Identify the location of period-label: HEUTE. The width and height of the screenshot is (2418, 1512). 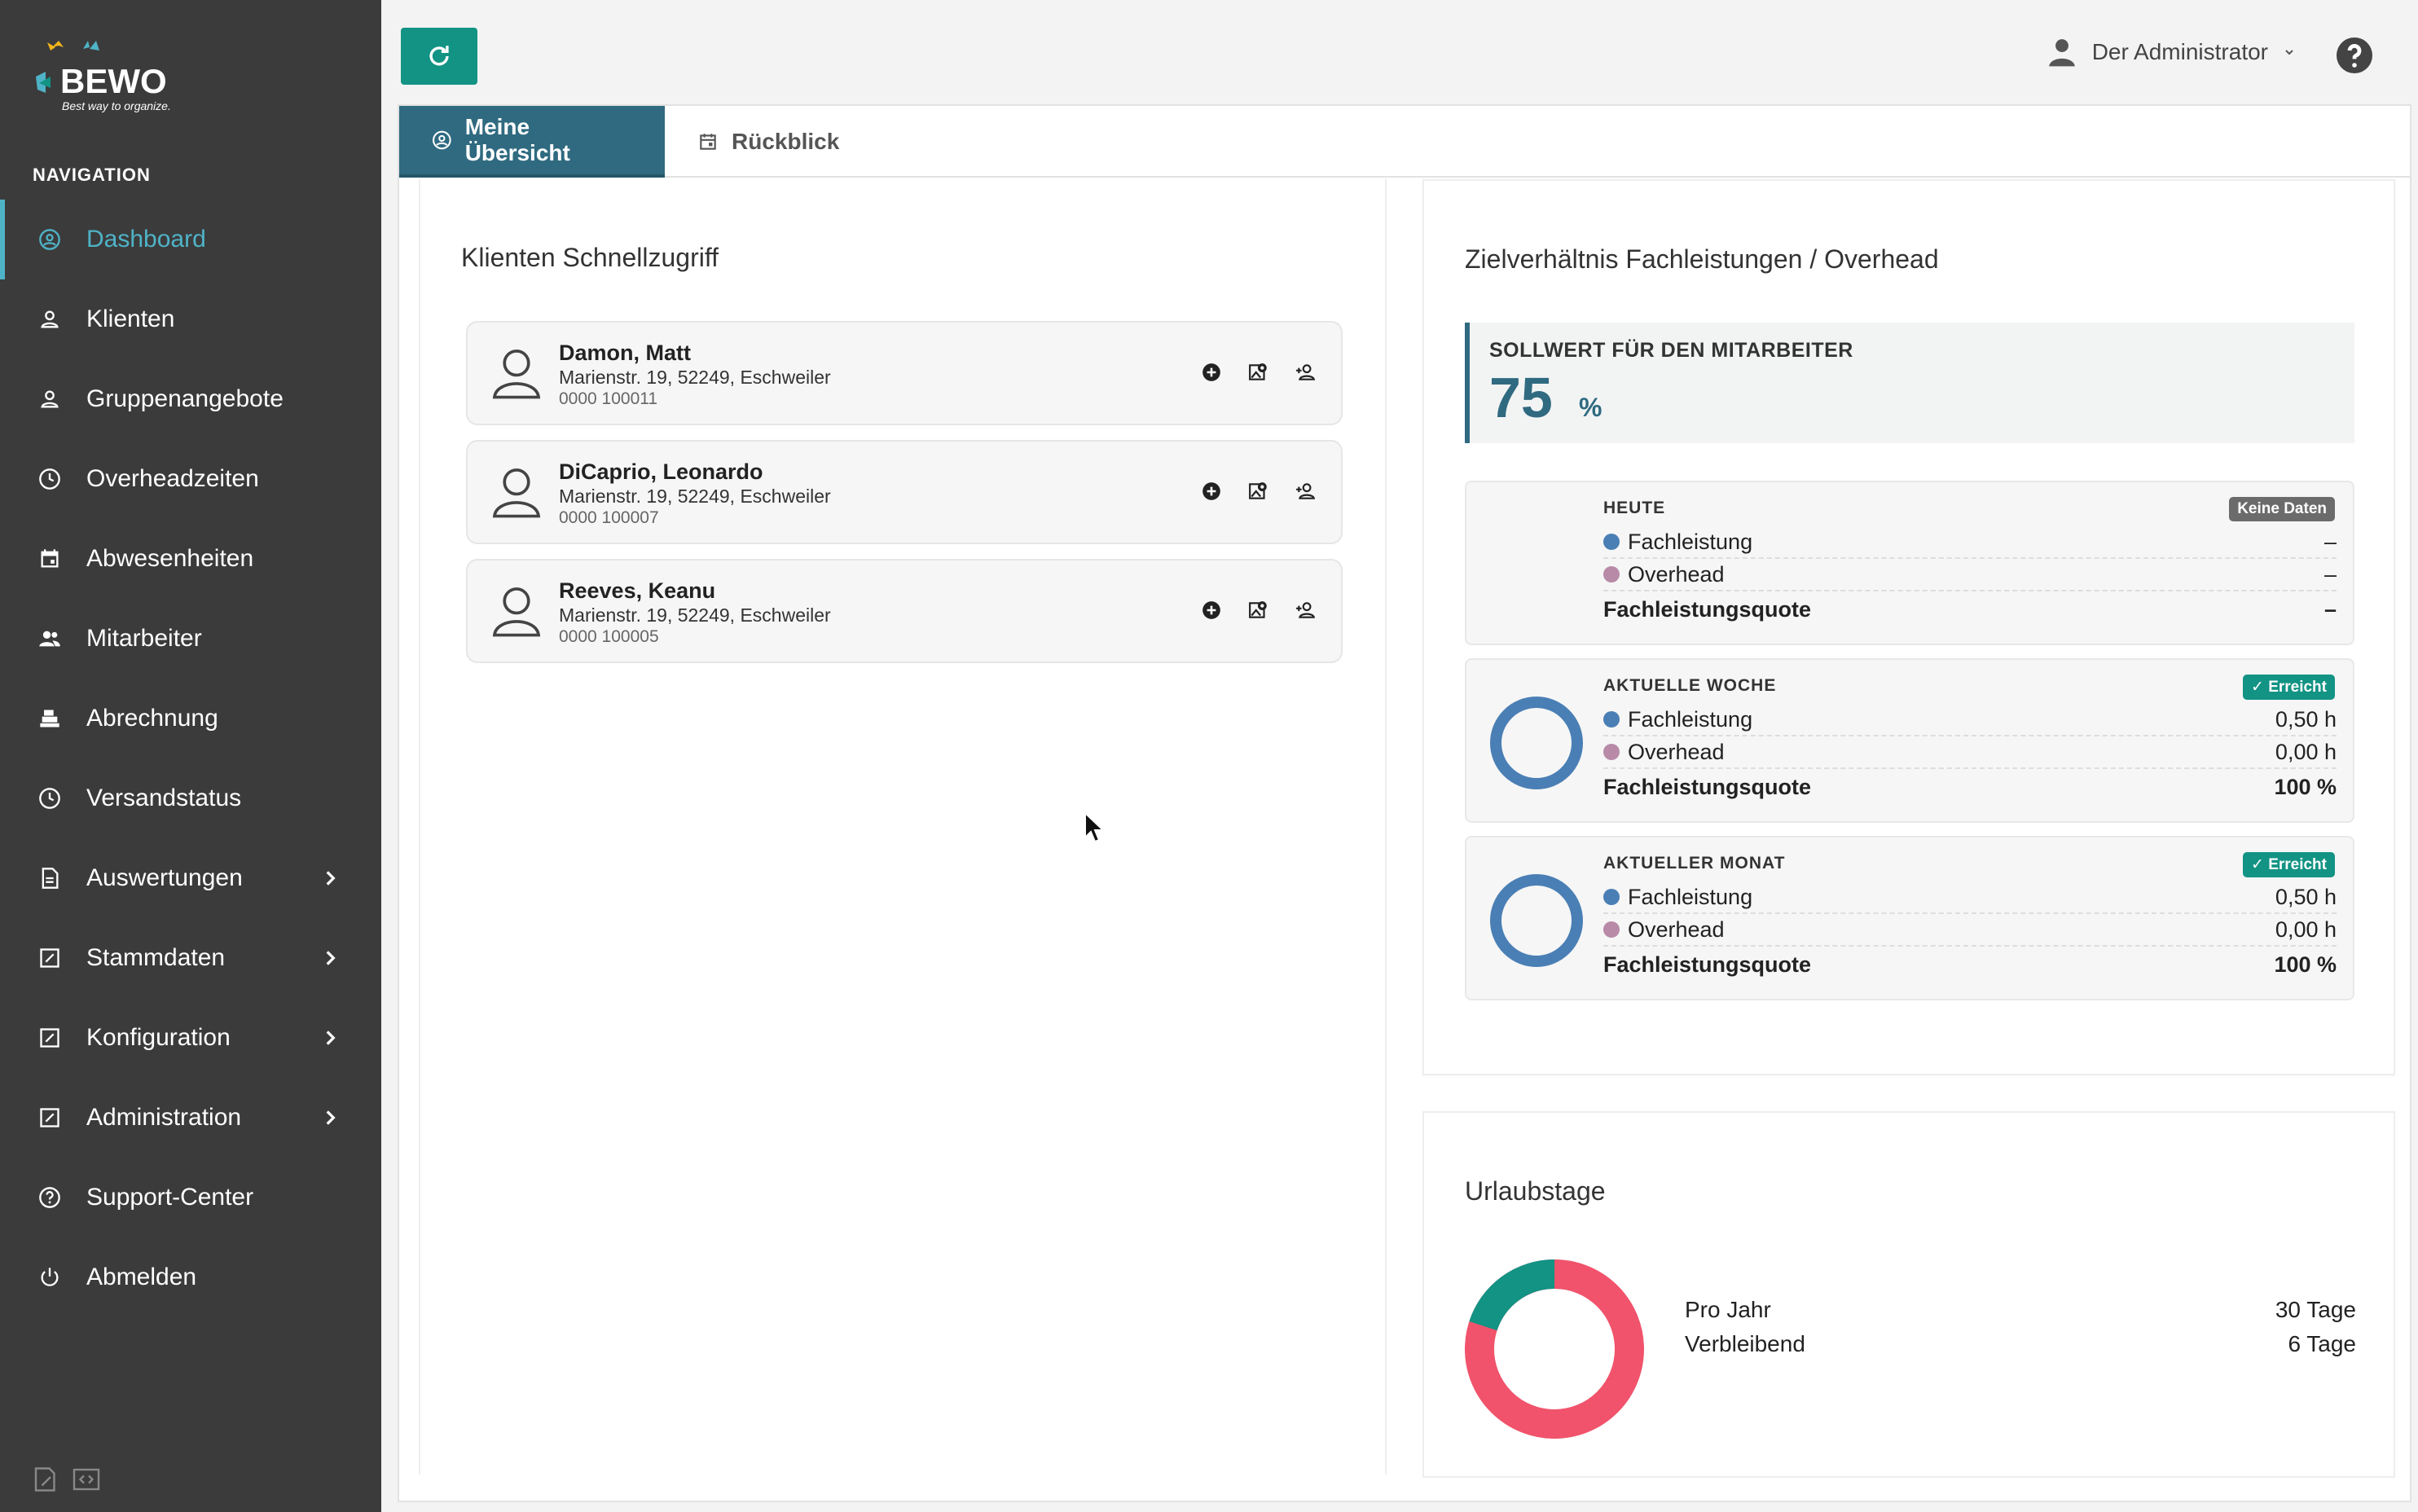
(1634, 508).